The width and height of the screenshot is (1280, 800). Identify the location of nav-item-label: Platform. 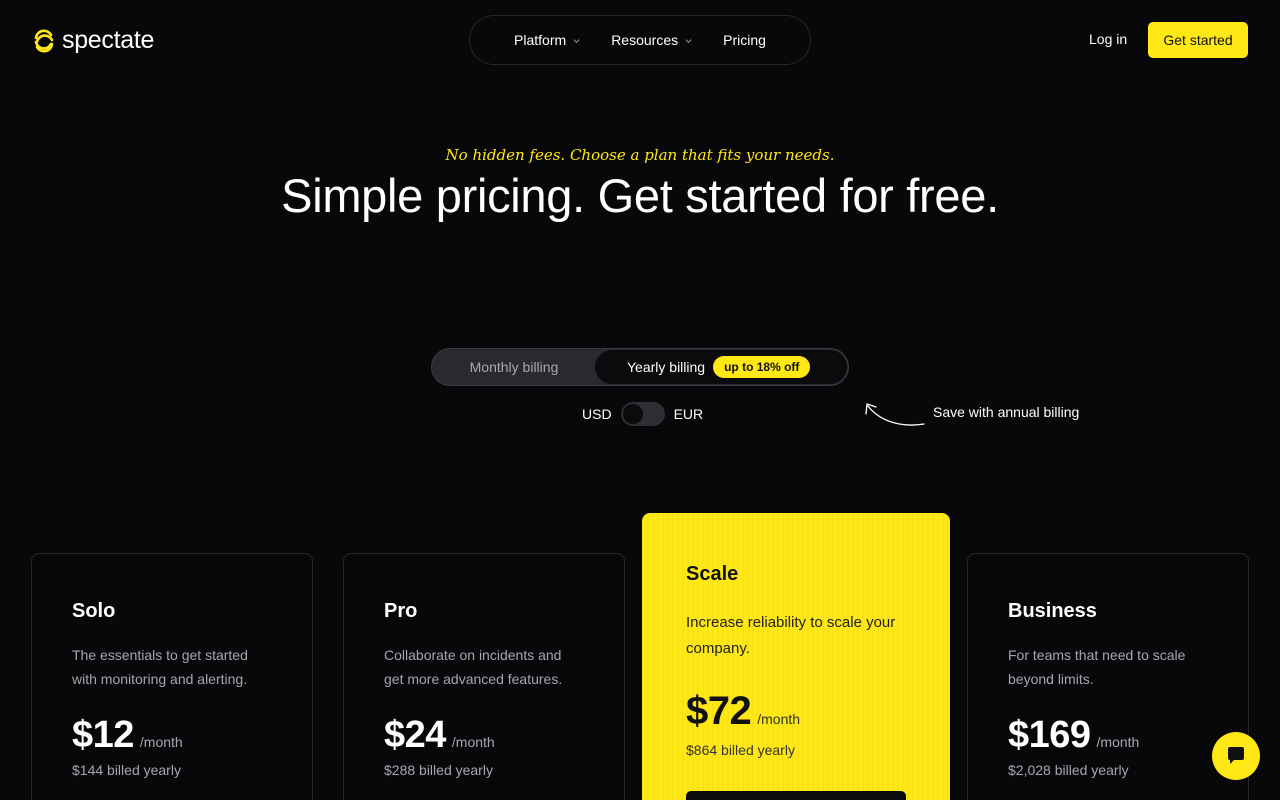
(540, 40).